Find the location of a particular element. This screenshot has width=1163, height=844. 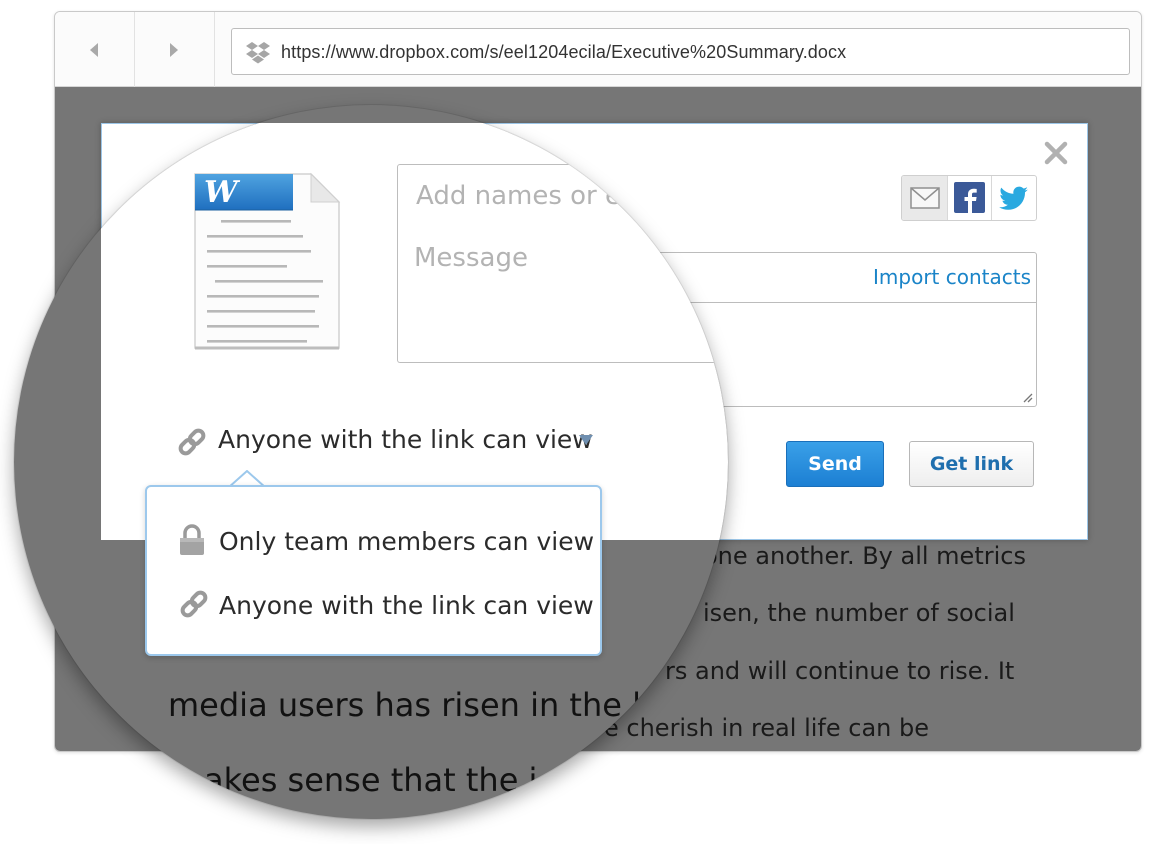

magnified-document-line: media users has risen in the l is located at coordinates (404, 705).